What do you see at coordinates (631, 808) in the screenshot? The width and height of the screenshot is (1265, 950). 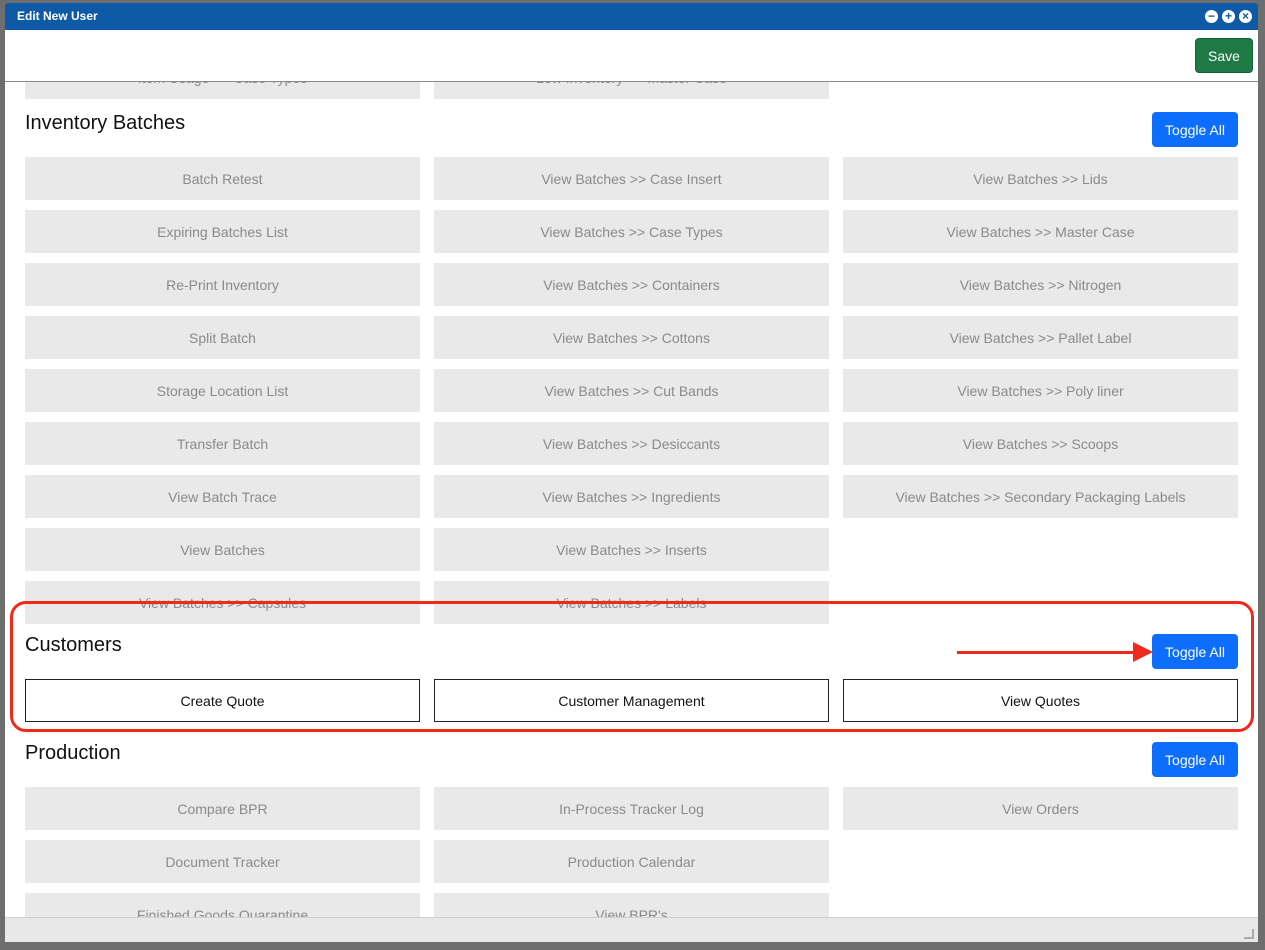 I see `permission-toggle: In-Process Tracker Log` at bounding box center [631, 808].